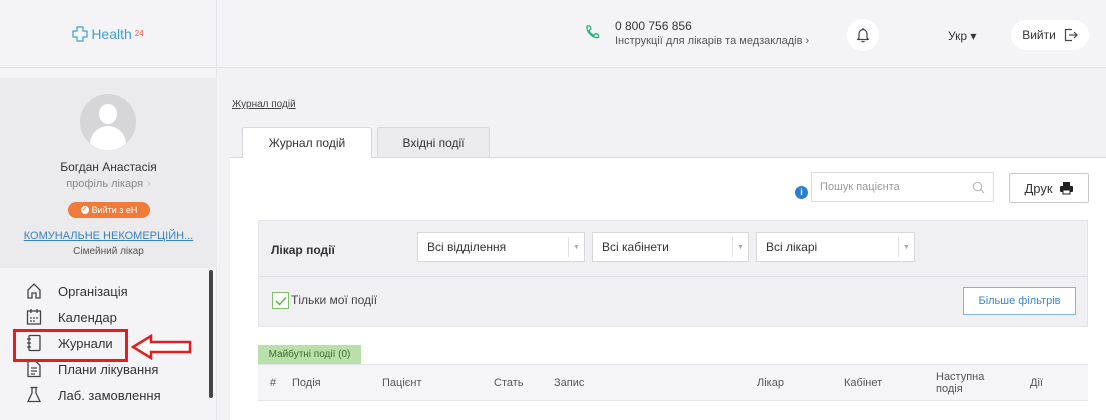 The height and width of the screenshot is (420, 1106). I want to click on logo-bar: Health 24, so click(108, 34).